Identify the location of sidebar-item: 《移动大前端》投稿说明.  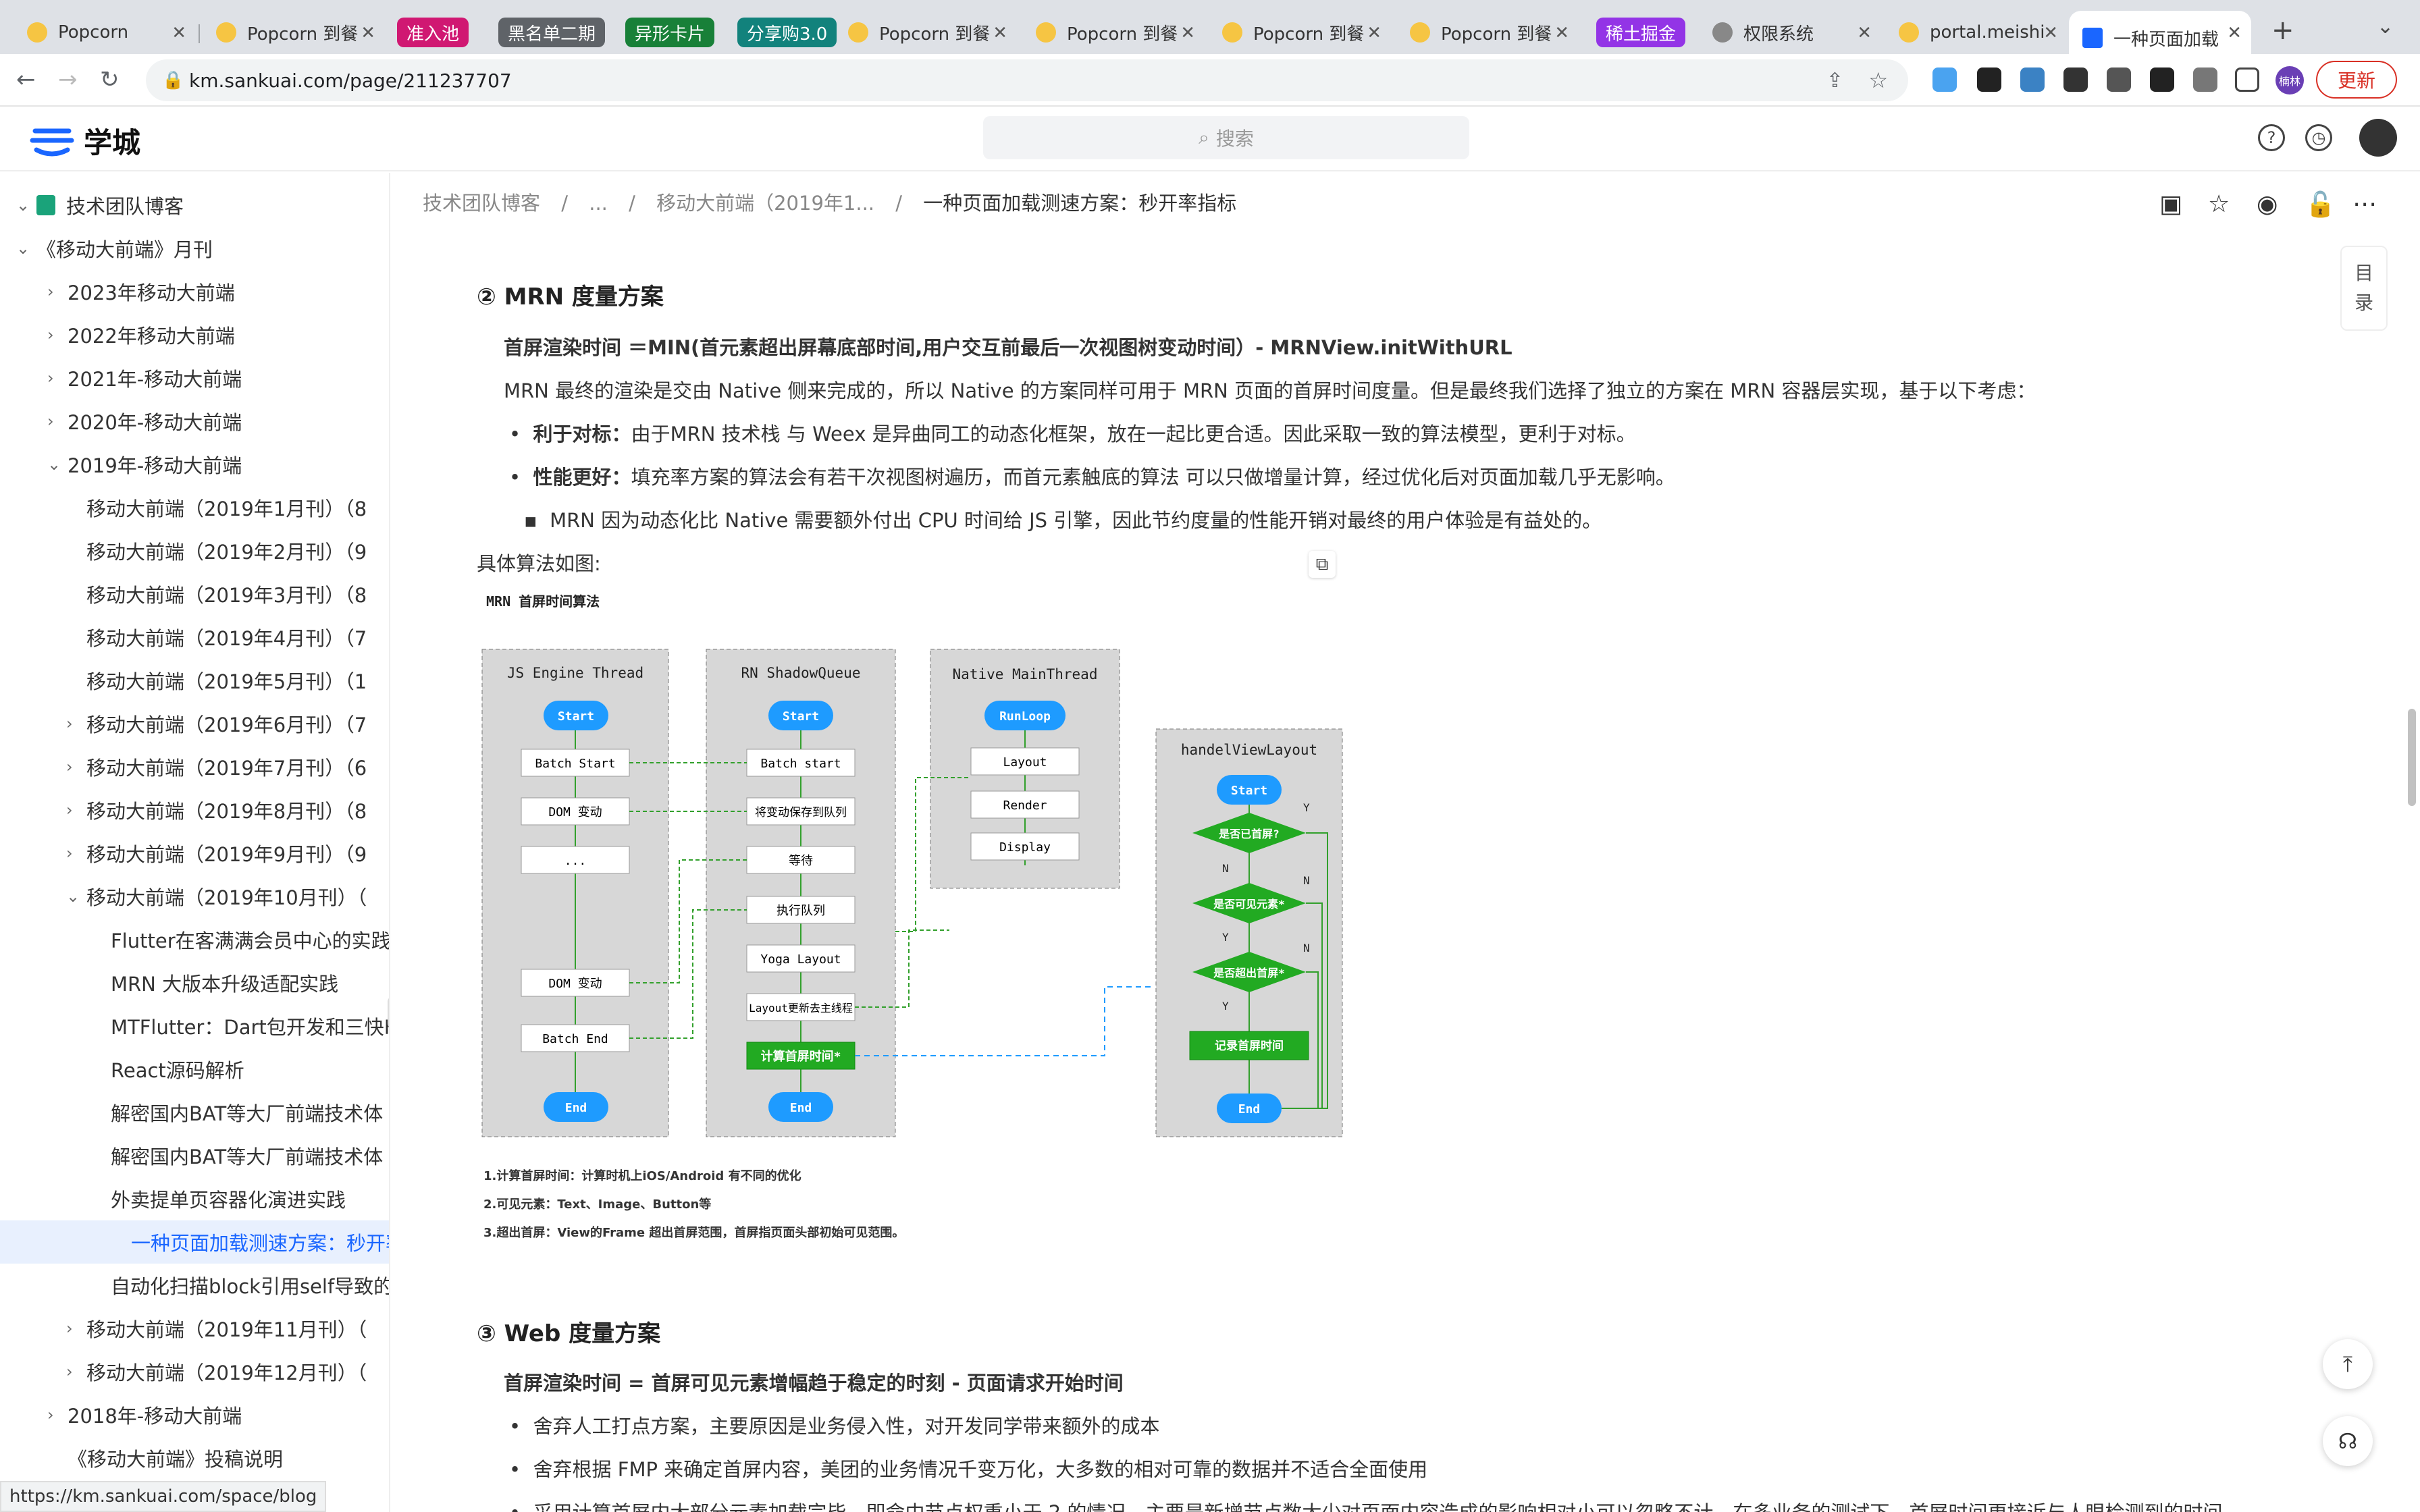
(165, 1458).